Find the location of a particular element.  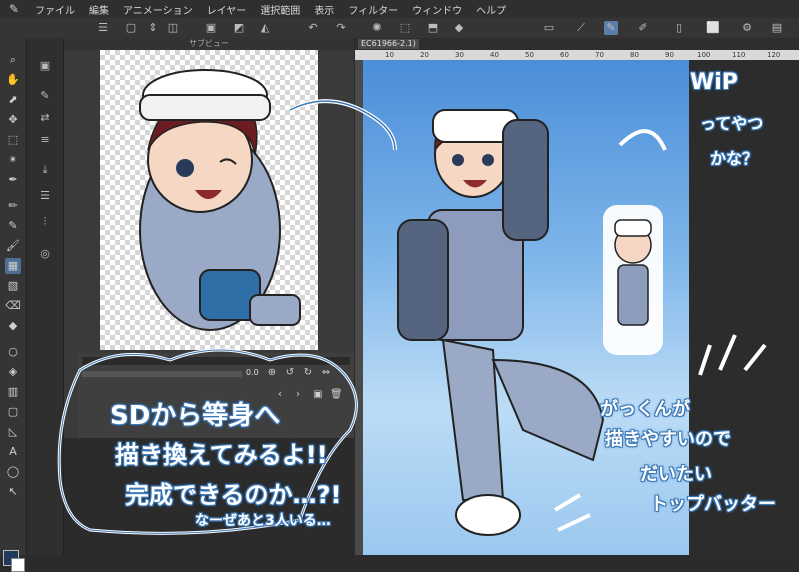

import-image-icon: ▣ is located at coordinates (318, 395).